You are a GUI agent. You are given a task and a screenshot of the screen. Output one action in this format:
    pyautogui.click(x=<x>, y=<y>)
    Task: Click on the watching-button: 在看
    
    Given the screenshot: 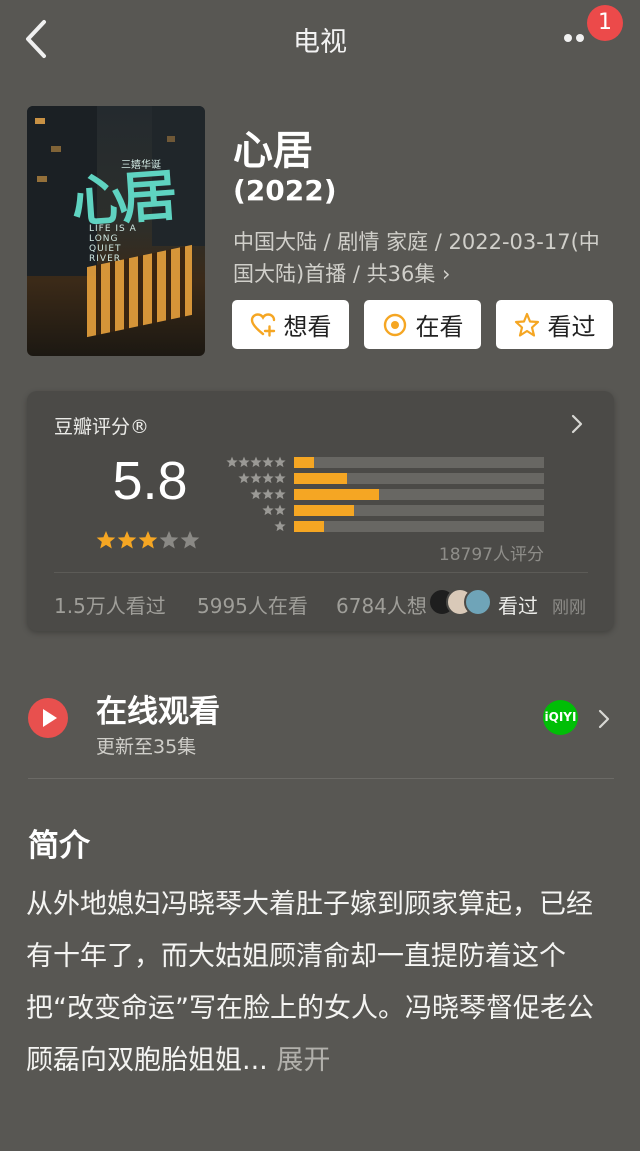 What is the action you would take?
    pyautogui.click(x=422, y=324)
    